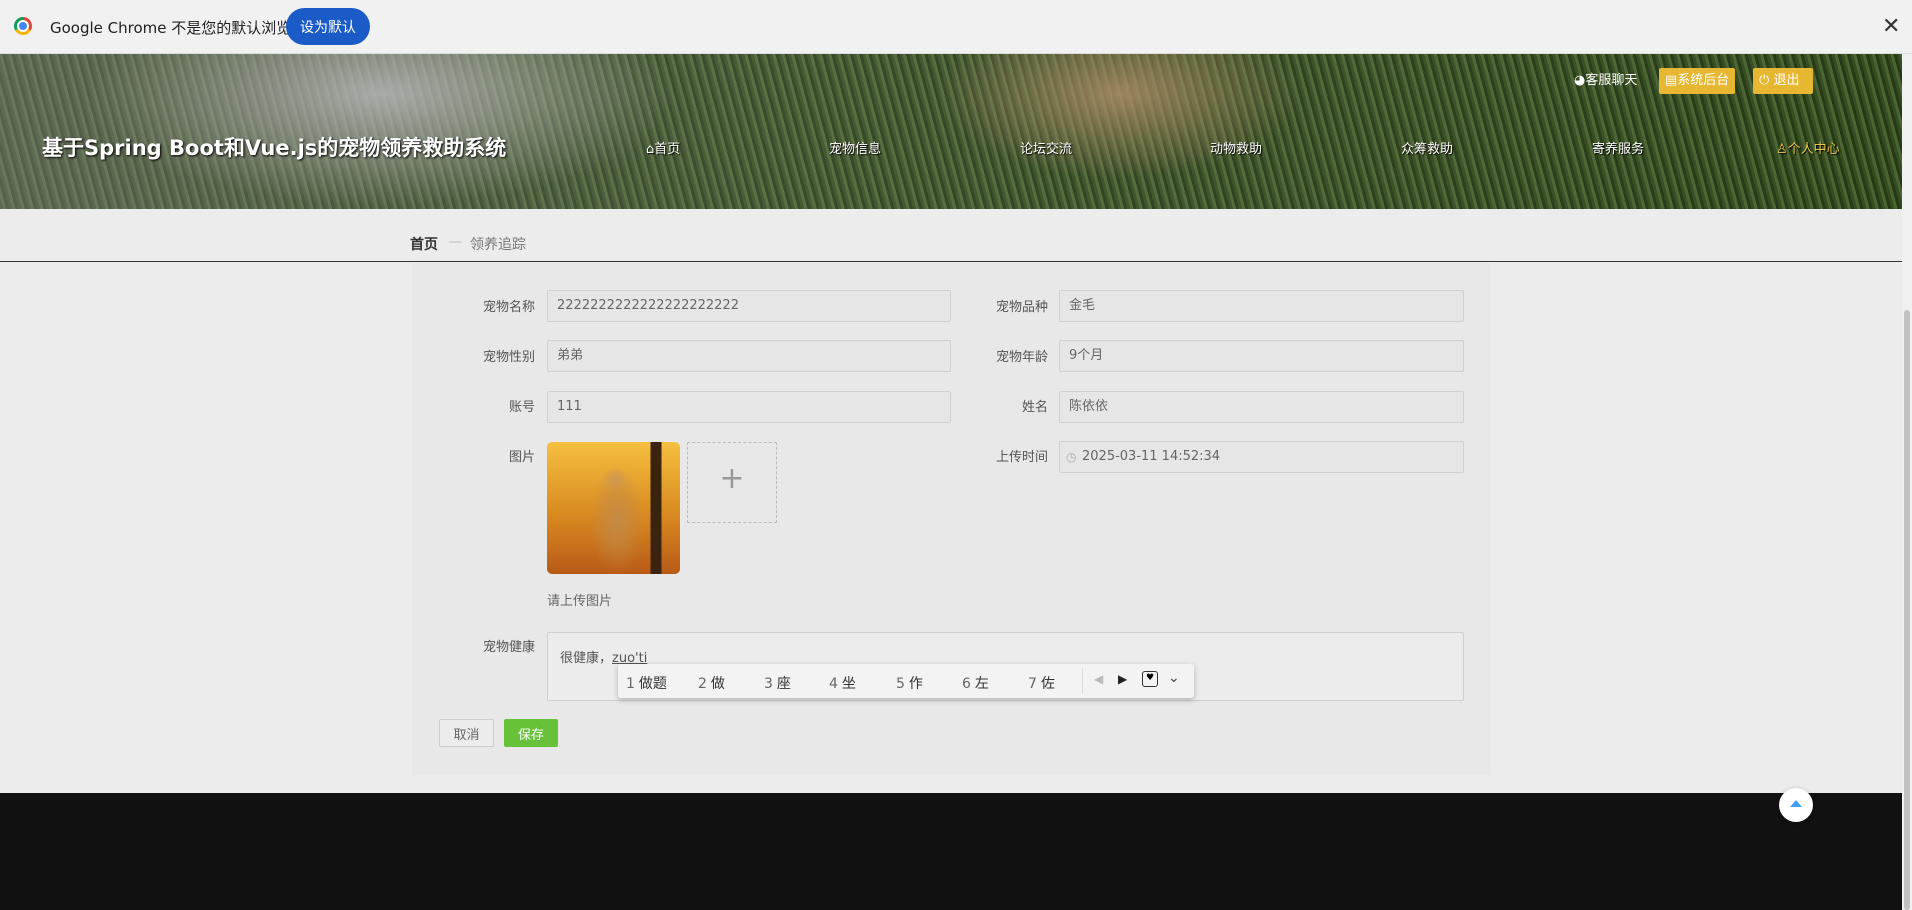 This screenshot has height=910, width=1912. What do you see at coordinates (1261, 356) in the screenshot?
I see `pet-age-field: 9个月` at bounding box center [1261, 356].